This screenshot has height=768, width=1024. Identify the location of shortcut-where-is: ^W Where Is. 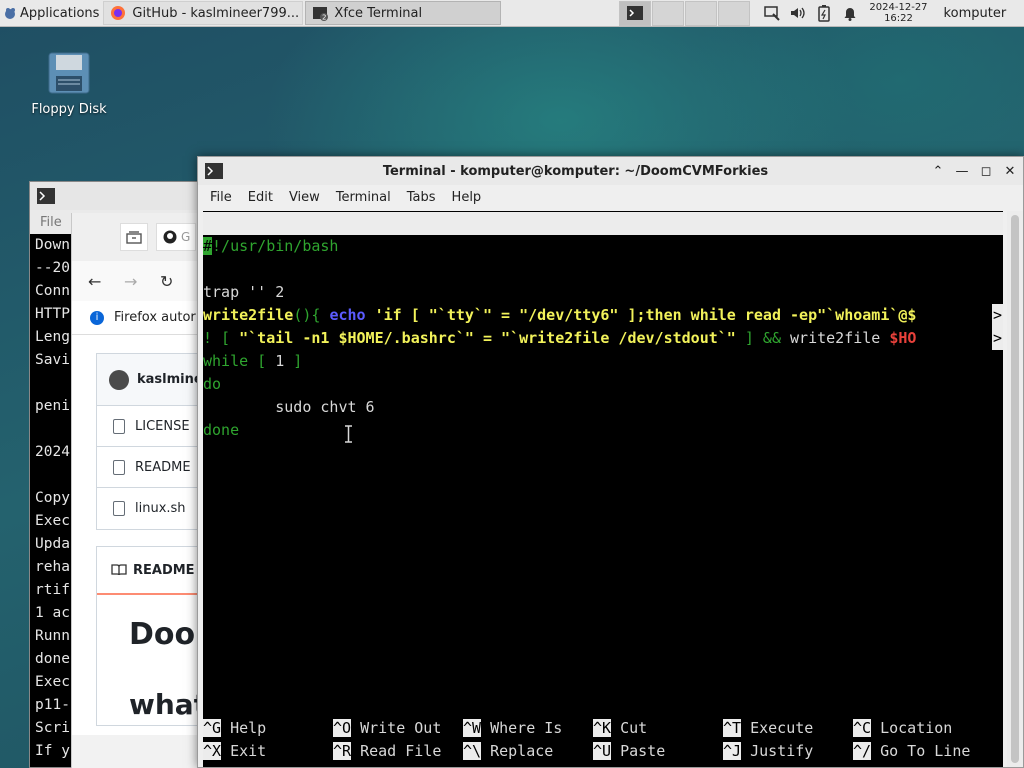
(512, 728).